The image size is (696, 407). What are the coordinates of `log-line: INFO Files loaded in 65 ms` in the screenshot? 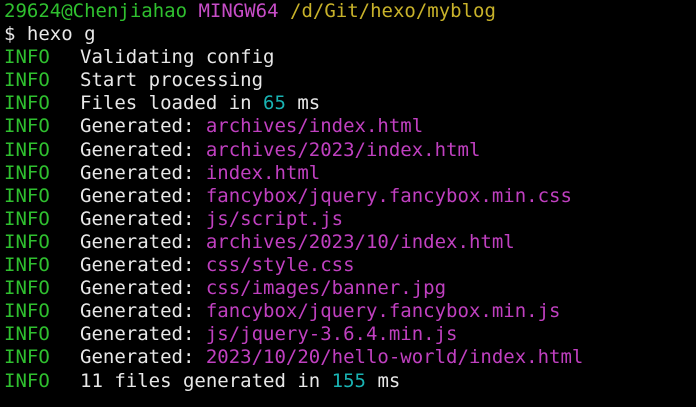 It's located at (350, 103).